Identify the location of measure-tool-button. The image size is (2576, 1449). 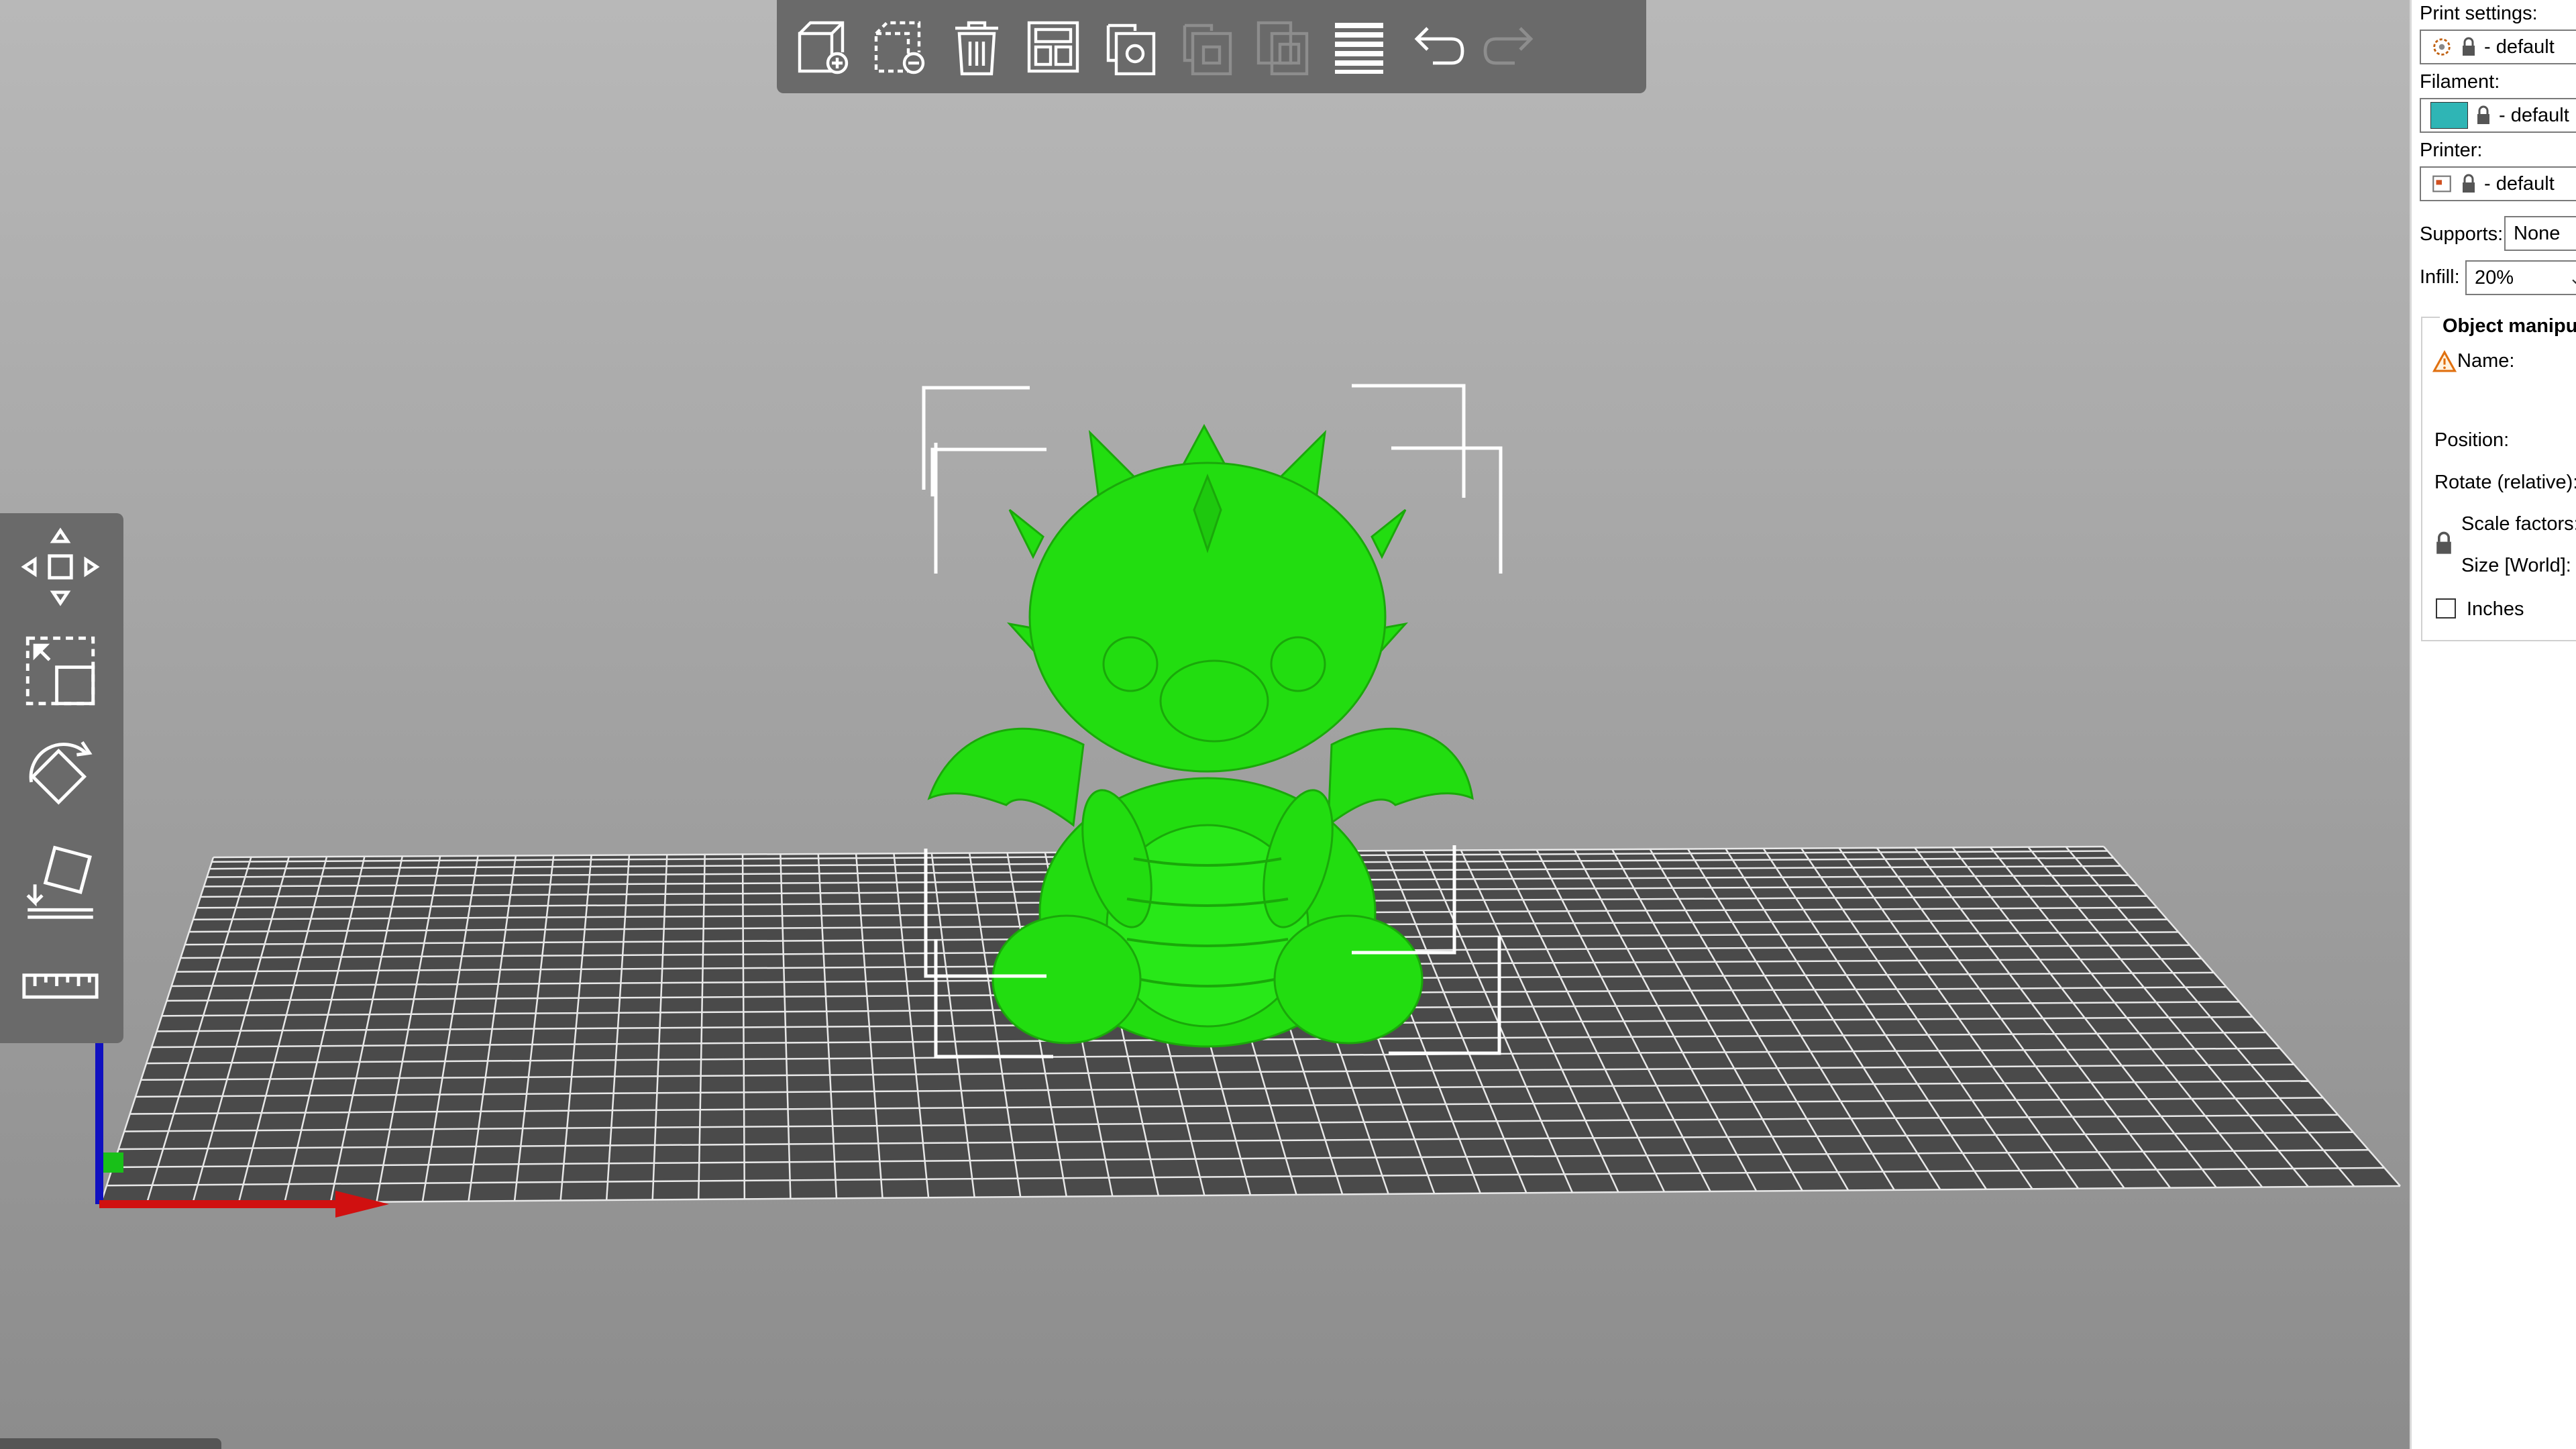
(60, 986).